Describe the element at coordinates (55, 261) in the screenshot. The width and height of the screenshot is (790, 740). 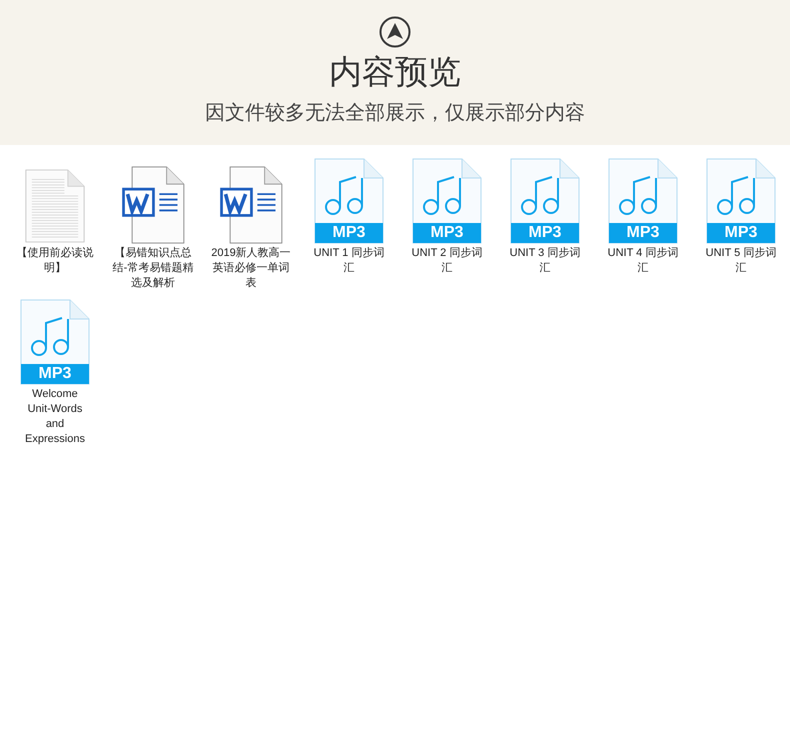
I see `file-name: 【使用前必读说 明】` at that location.